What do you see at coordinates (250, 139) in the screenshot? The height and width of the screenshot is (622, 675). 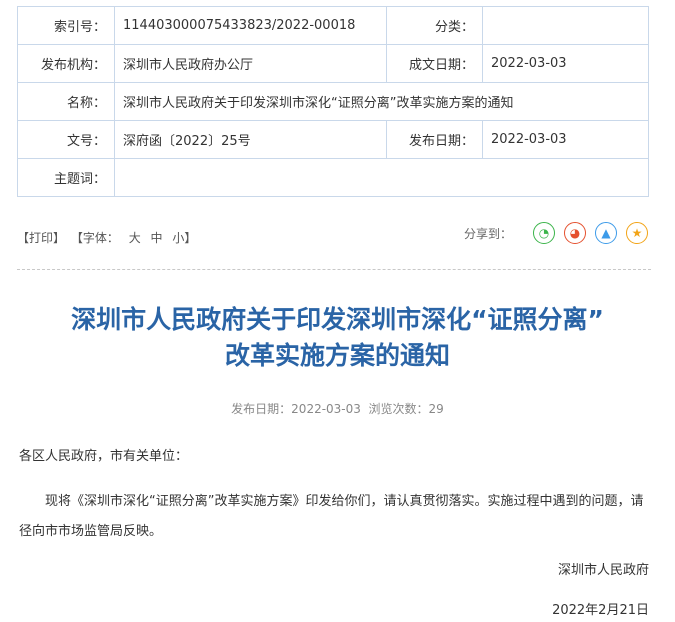 I see `document-number-value: 深府函〔2022〕25号` at bounding box center [250, 139].